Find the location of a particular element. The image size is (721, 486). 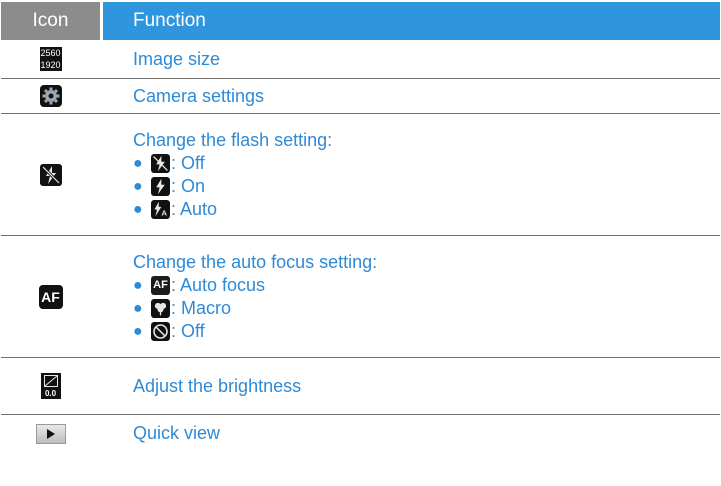

table-row: 0.0 Adjust the brightness is located at coordinates (360, 386).